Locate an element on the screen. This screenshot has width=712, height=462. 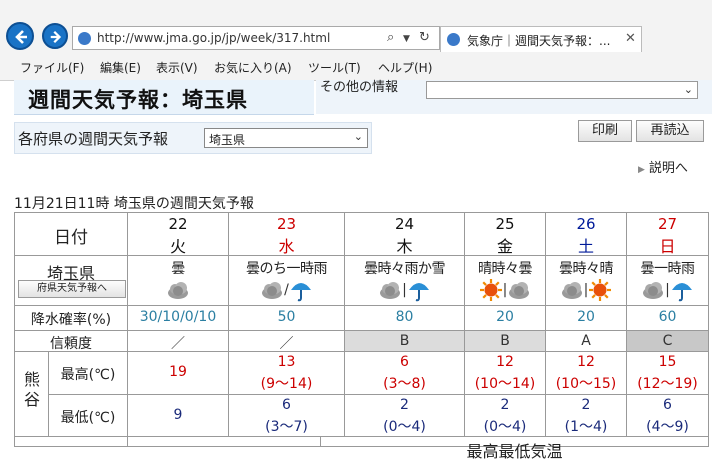
triangle-right-icon: ▶ is located at coordinates (641, 170).